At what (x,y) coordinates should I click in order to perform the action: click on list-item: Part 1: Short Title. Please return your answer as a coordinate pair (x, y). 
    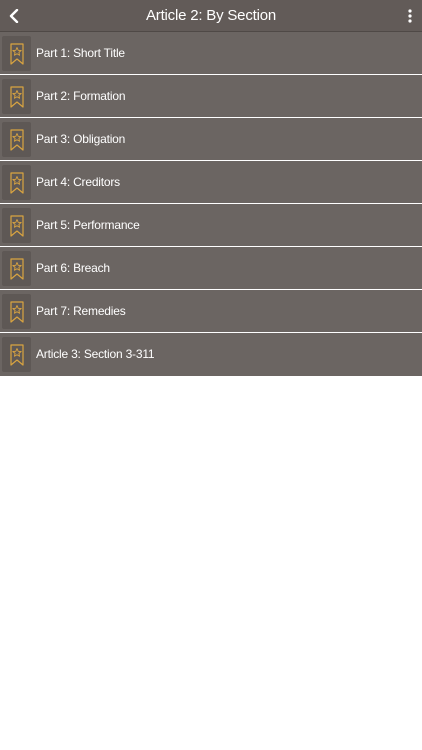
    Looking at the image, I should click on (211, 53).